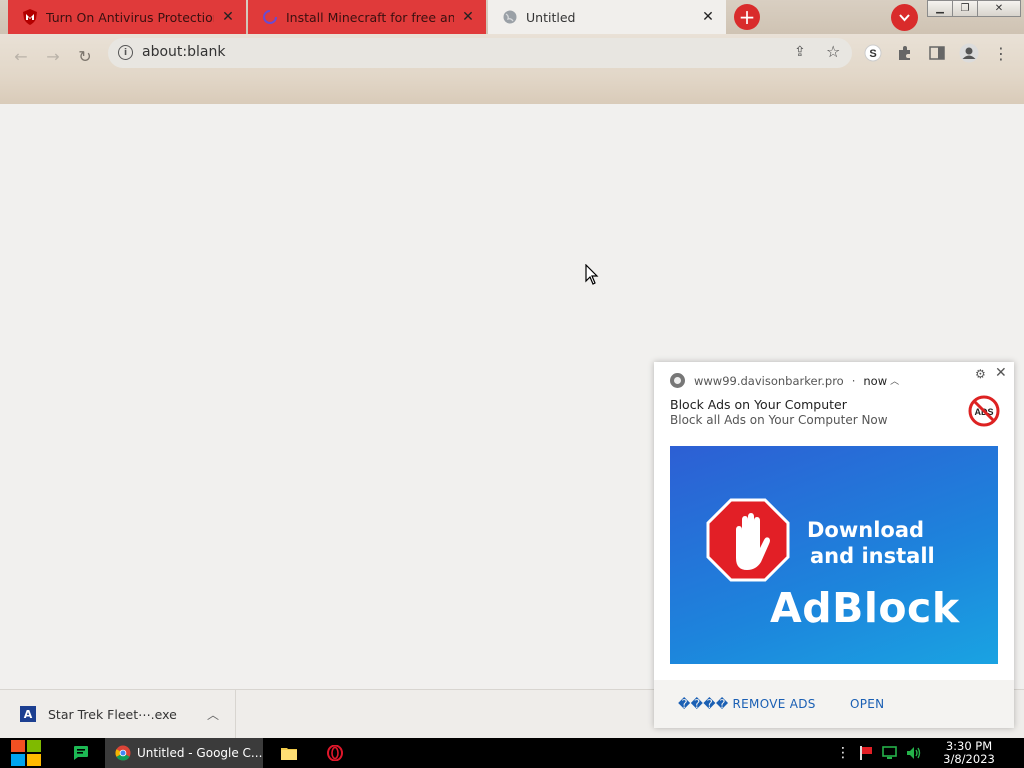 Image resolution: width=1024 pixels, height=768 pixels. I want to click on system-clock: 3:30 PM 3/8/2023, so click(969, 753).